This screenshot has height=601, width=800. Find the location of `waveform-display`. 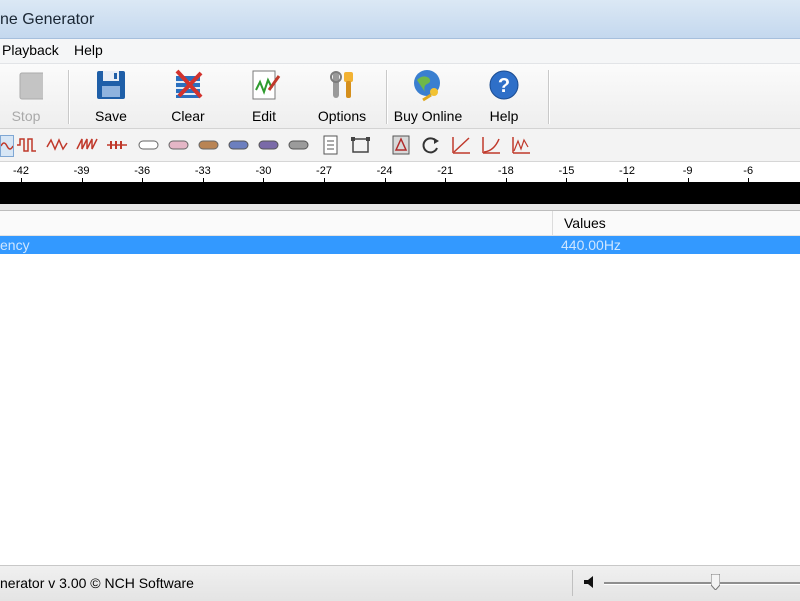

waveform-display is located at coordinates (400, 193).